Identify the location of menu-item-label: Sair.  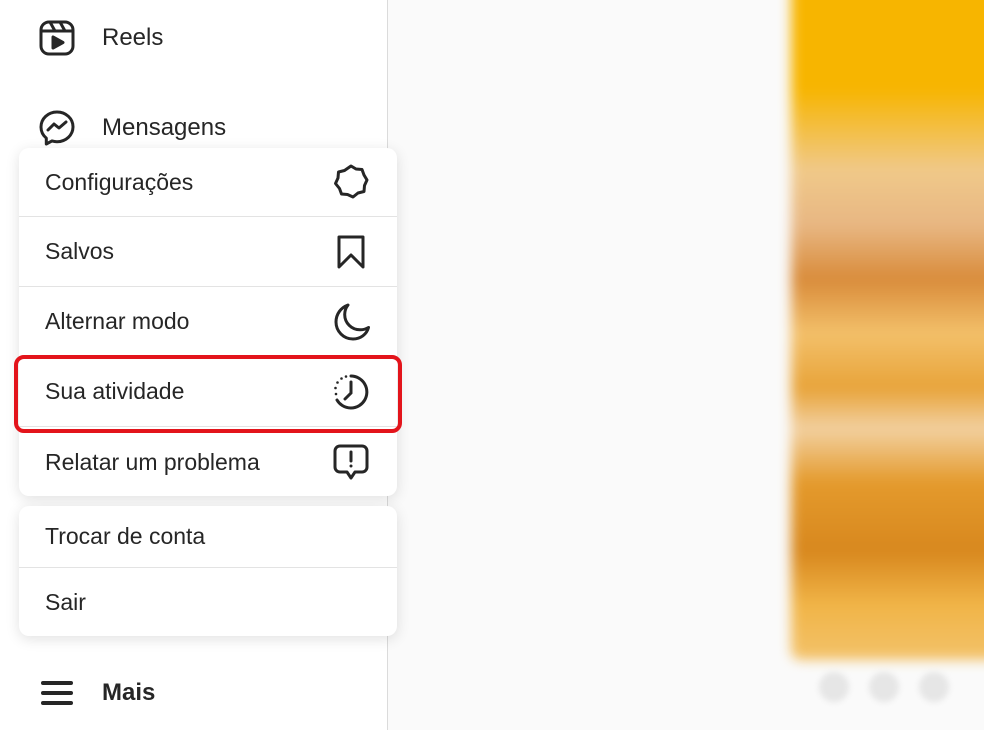
(65, 601).